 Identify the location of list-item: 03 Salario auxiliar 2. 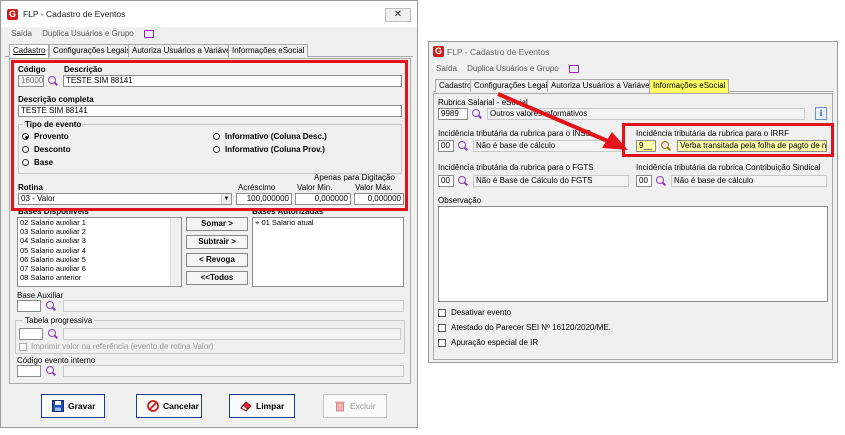
(100, 231).